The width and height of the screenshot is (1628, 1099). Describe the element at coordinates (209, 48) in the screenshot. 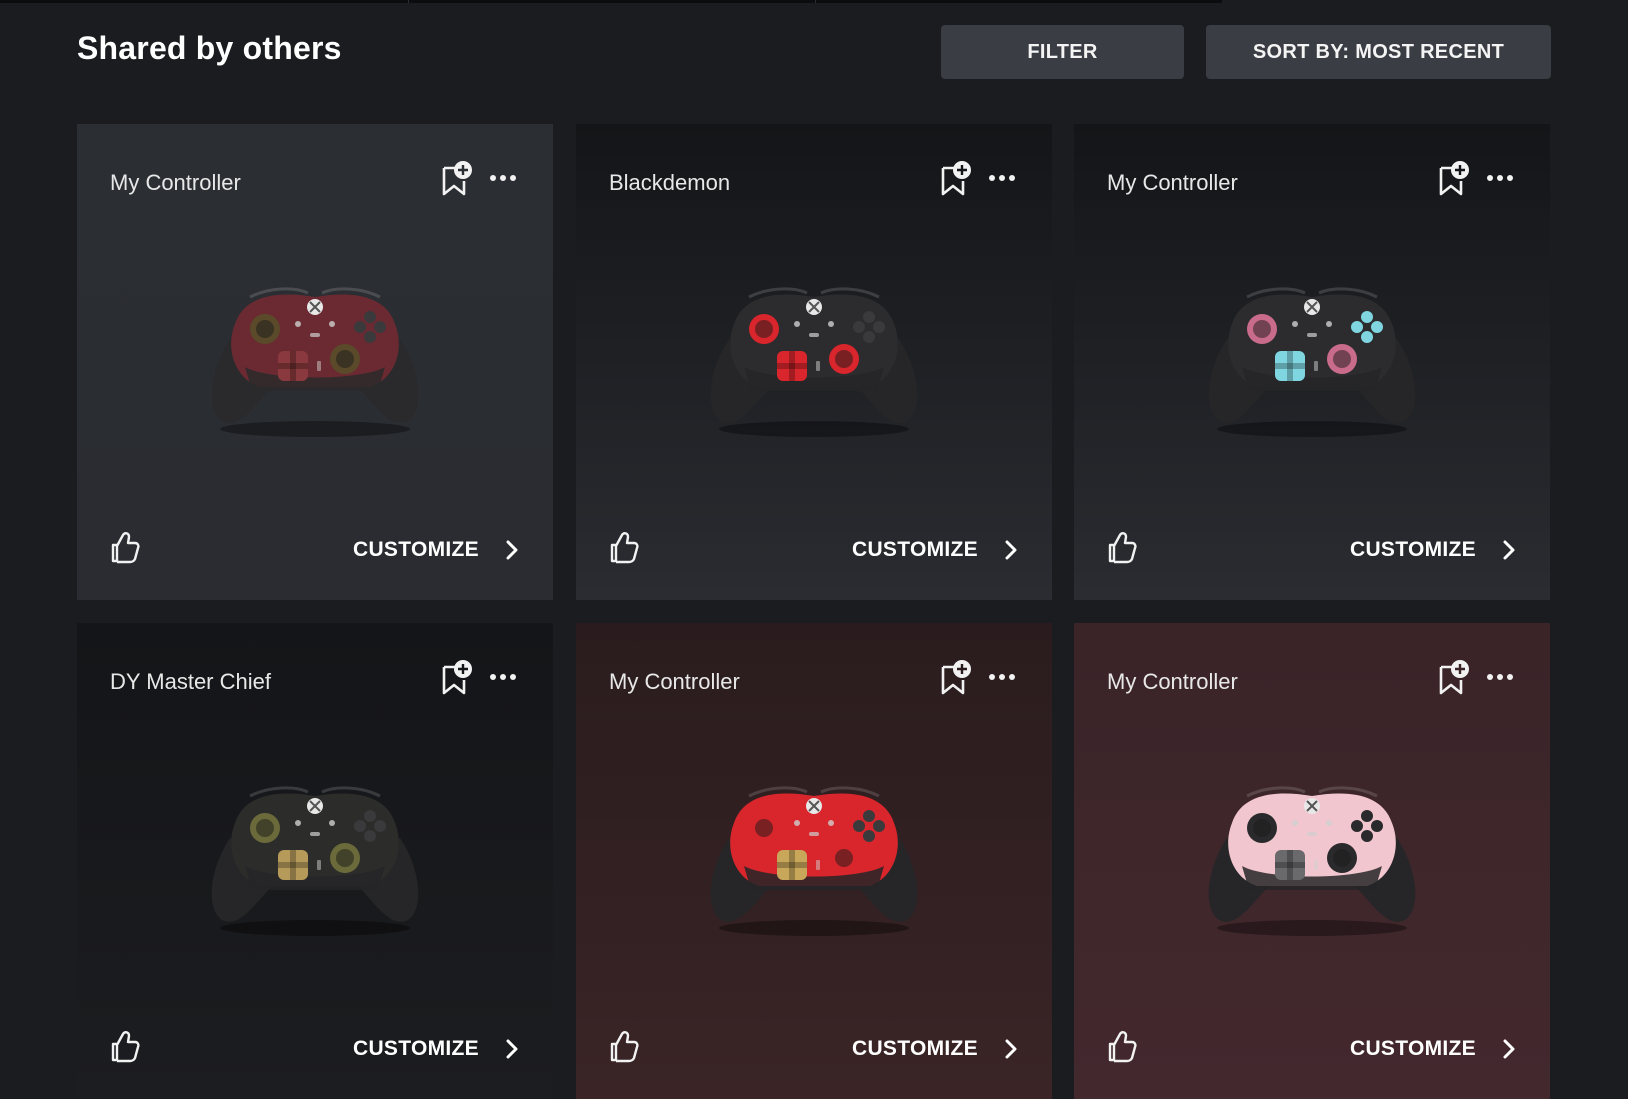

I see `page-title: Shared by others` at that location.